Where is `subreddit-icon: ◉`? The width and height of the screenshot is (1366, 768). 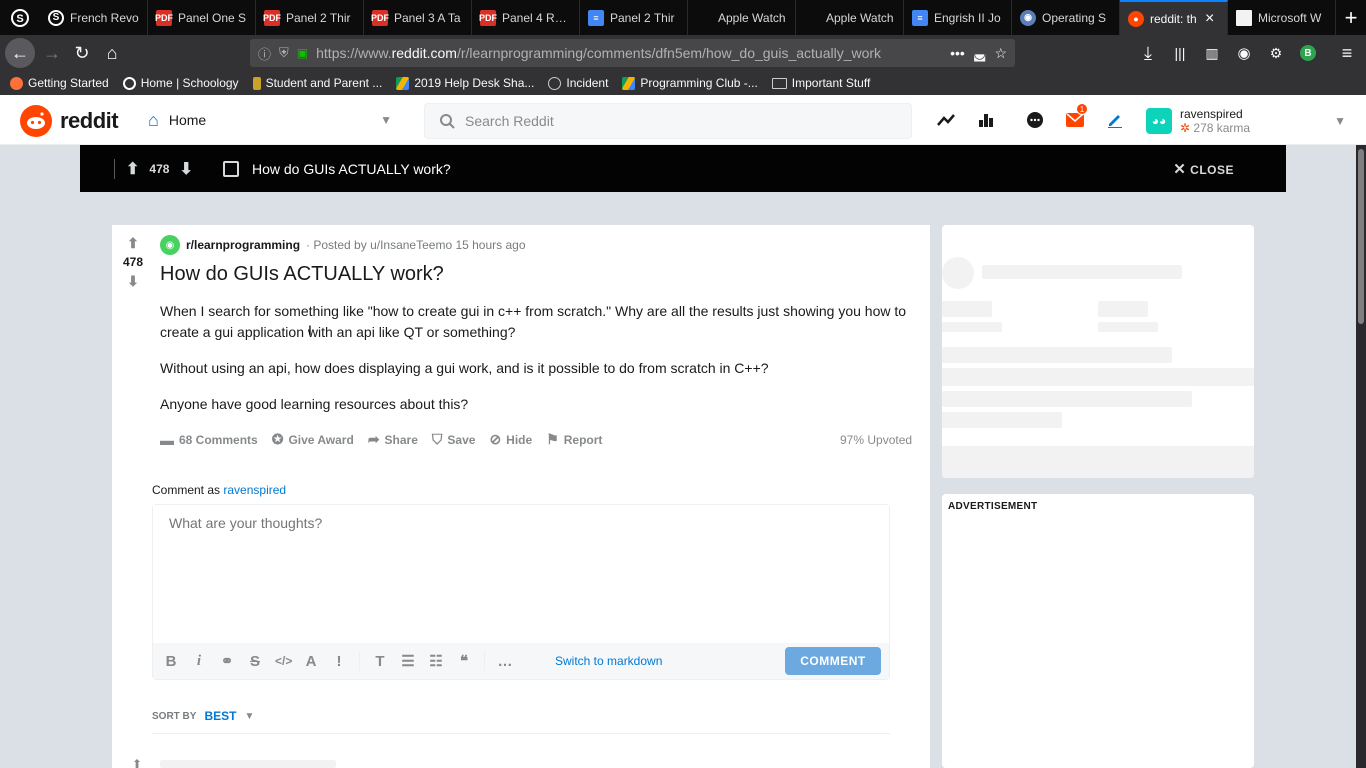
subreddit-icon: ◉ is located at coordinates (170, 245).